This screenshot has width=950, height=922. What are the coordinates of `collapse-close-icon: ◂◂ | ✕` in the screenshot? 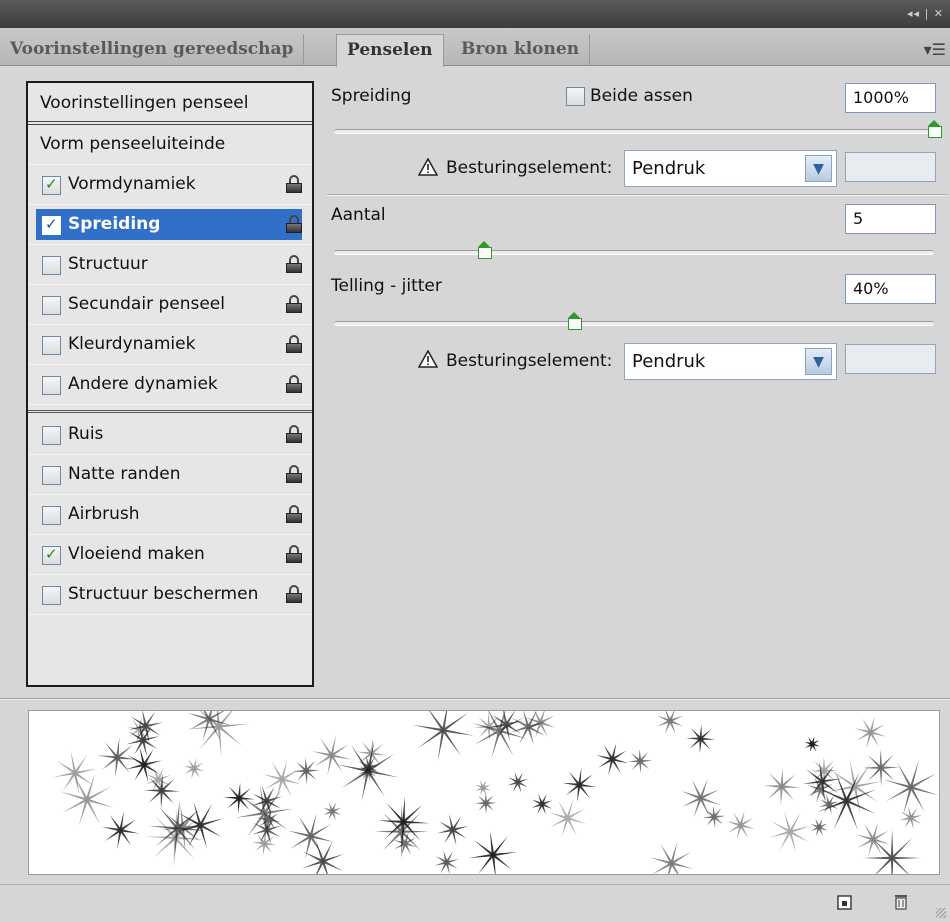 It's located at (925, 13).